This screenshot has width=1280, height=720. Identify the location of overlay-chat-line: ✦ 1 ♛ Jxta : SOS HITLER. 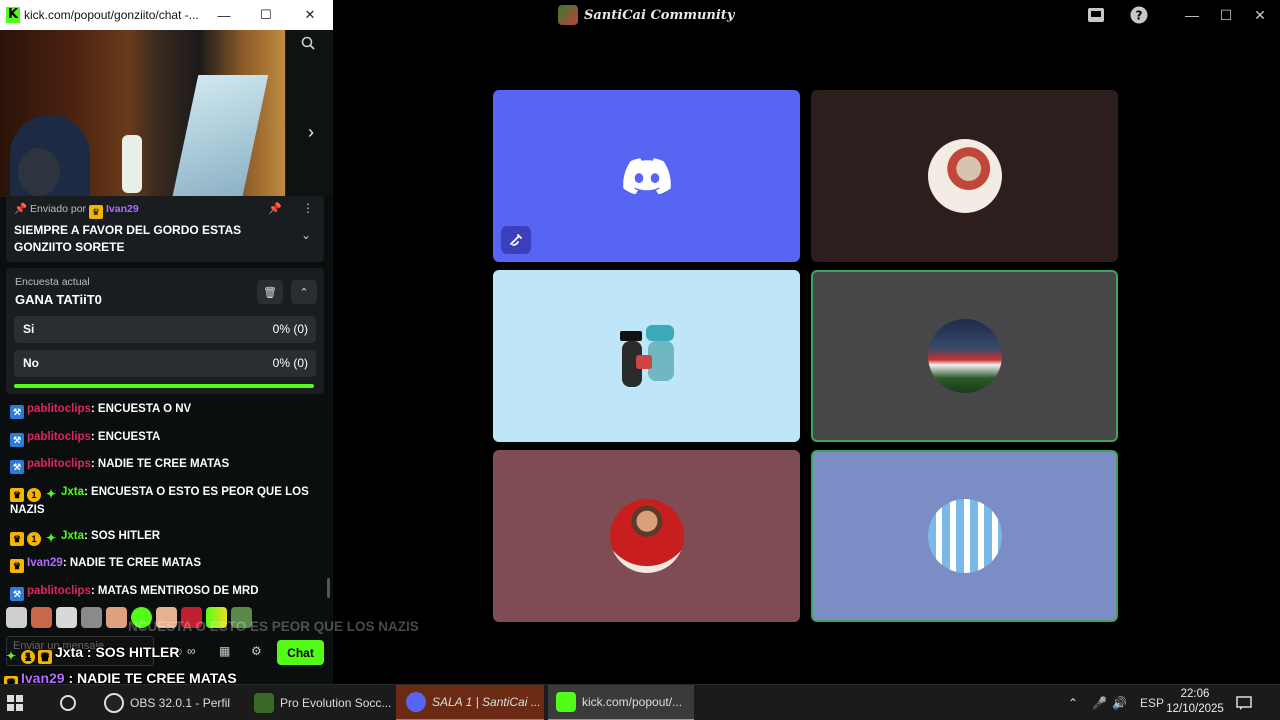
(91, 654).